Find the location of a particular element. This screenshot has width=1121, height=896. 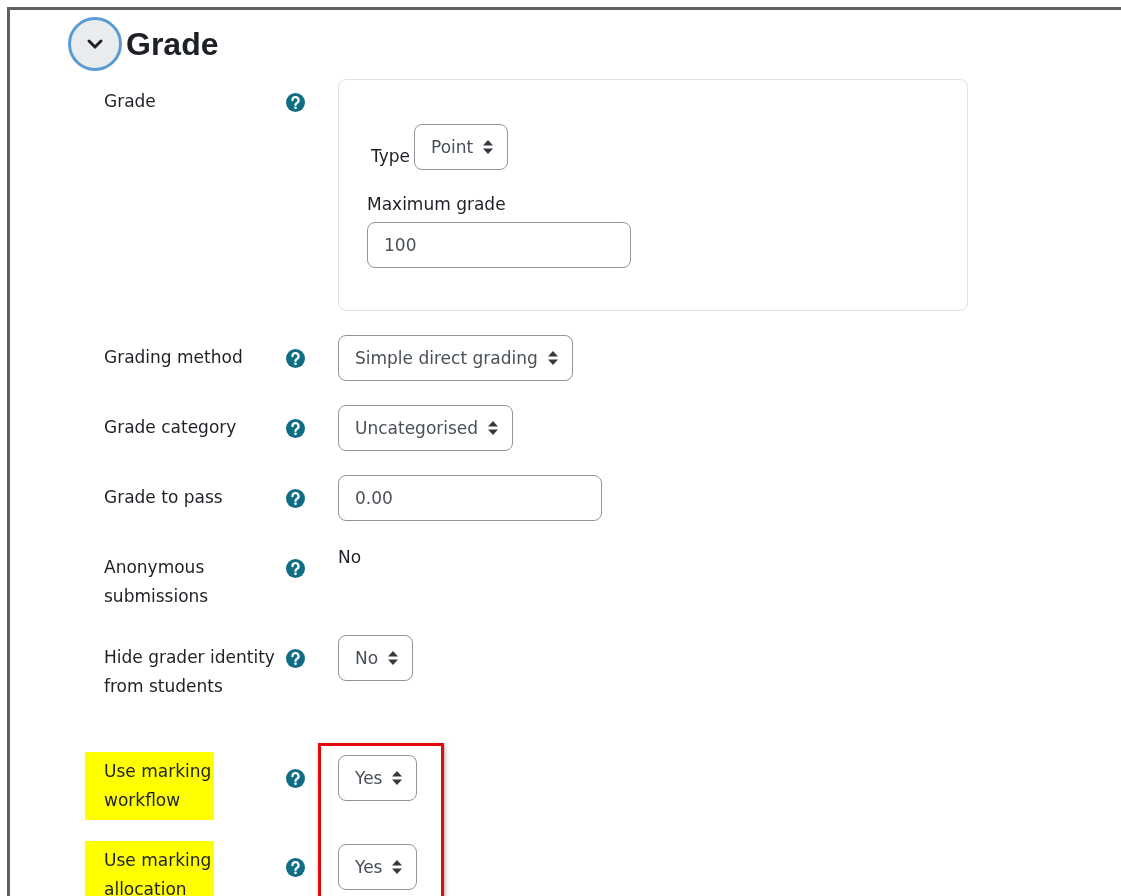

field-label: Hide grader identity from students is located at coordinates (190, 672).